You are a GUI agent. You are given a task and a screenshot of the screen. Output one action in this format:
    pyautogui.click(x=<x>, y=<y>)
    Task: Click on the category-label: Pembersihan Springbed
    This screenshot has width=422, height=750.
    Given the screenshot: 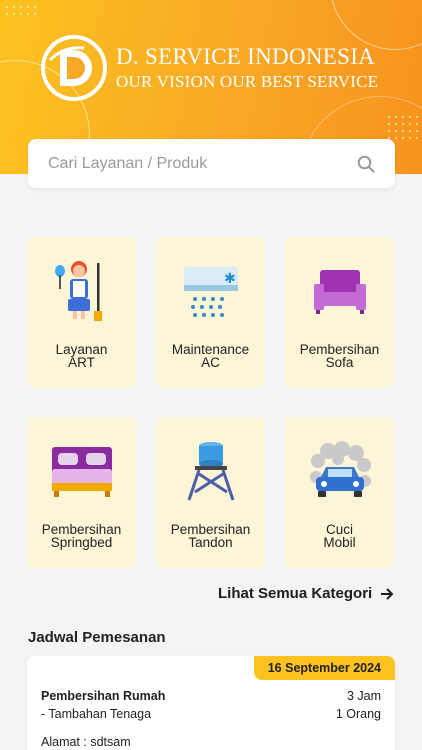 What is the action you would take?
    pyautogui.click(x=81, y=536)
    